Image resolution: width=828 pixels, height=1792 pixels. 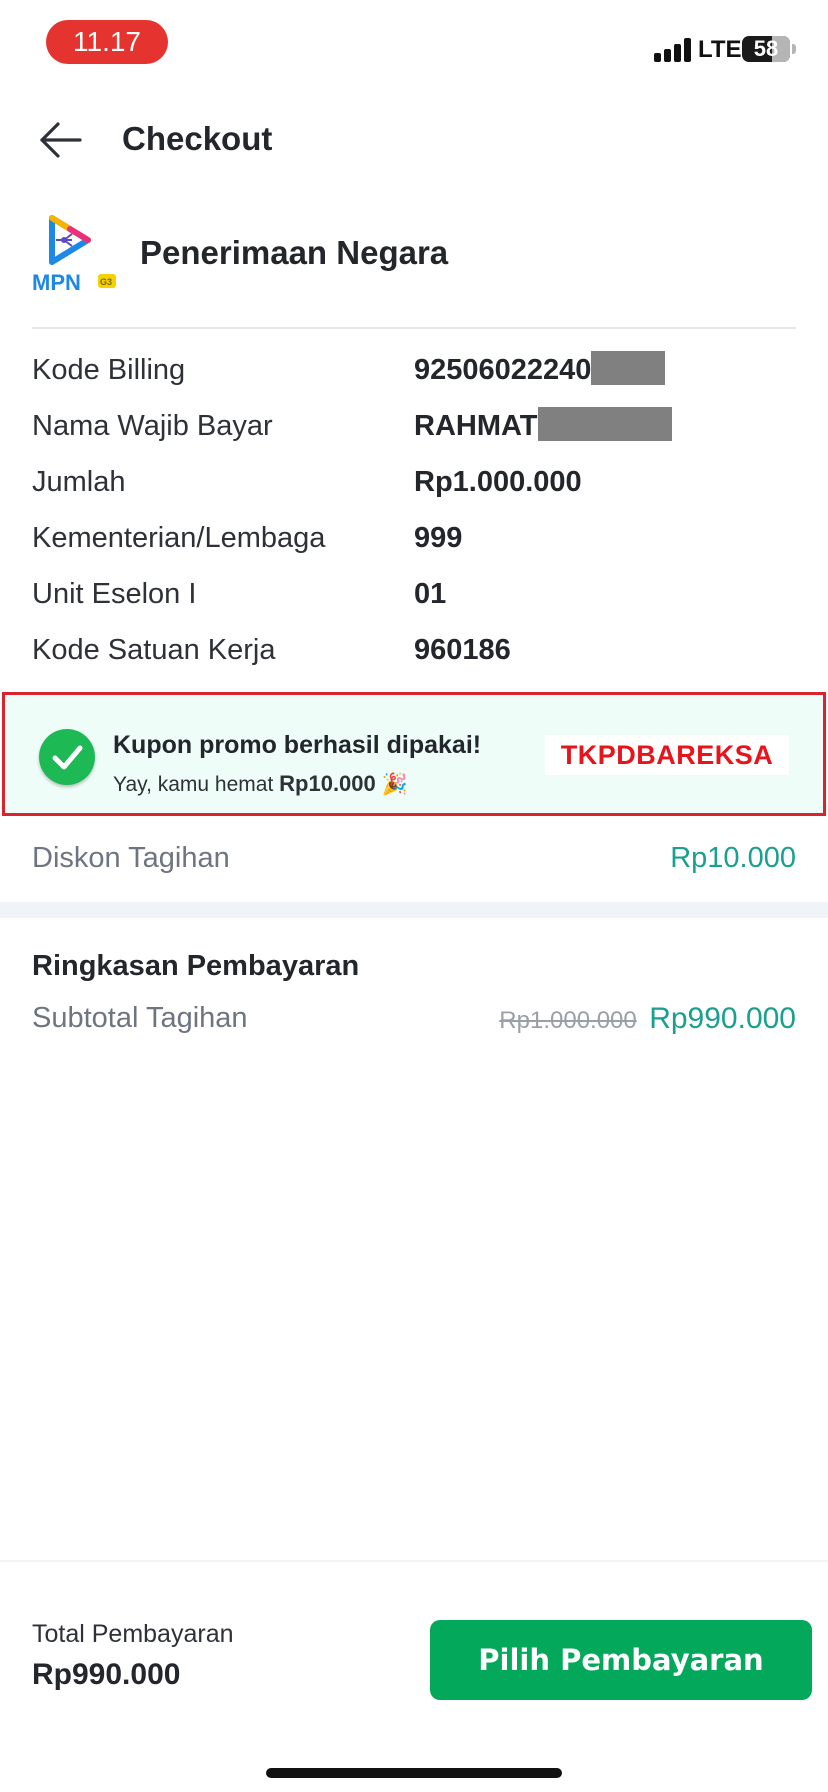 I want to click on status-bar: 11.17 LTE 58, so click(x=414, y=45).